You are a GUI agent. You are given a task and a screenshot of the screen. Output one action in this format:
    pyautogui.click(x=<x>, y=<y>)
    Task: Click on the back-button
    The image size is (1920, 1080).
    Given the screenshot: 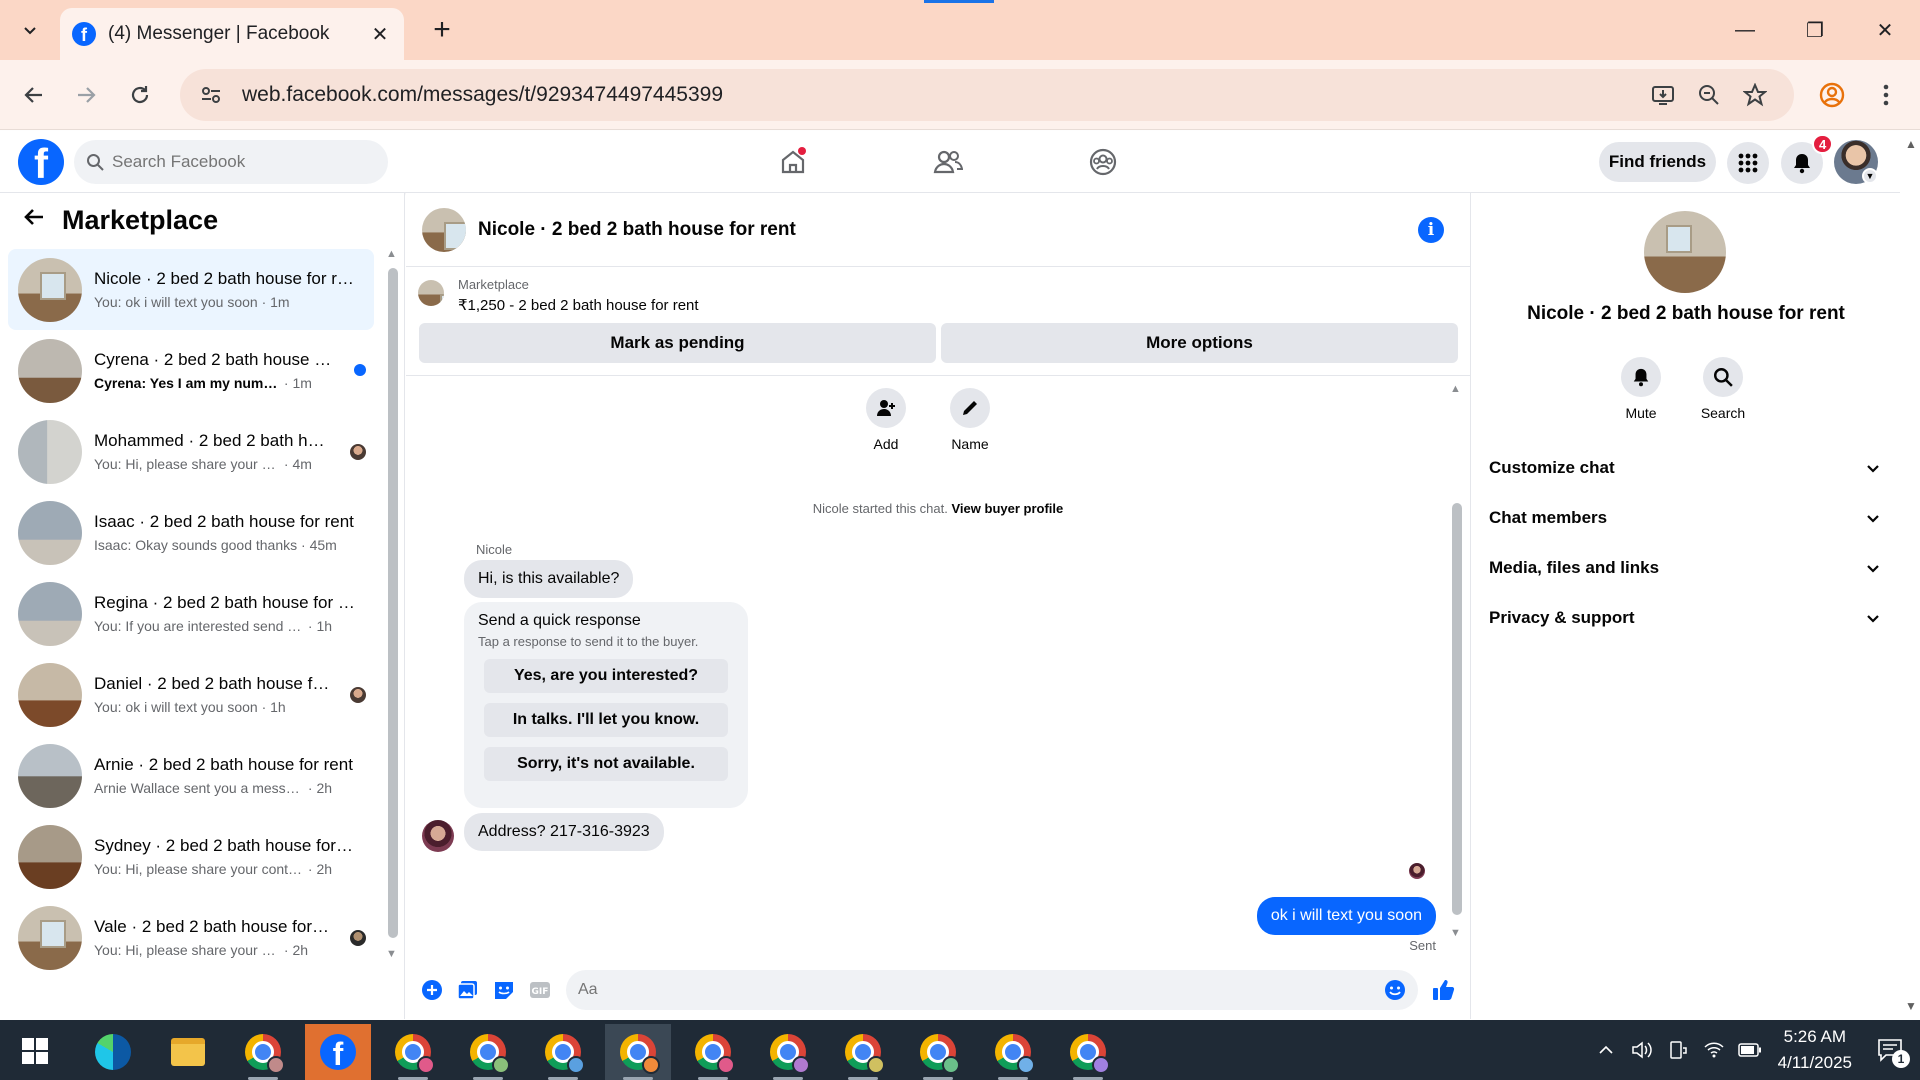 What is the action you would take?
    pyautogui.click(x=34, y=95)
    